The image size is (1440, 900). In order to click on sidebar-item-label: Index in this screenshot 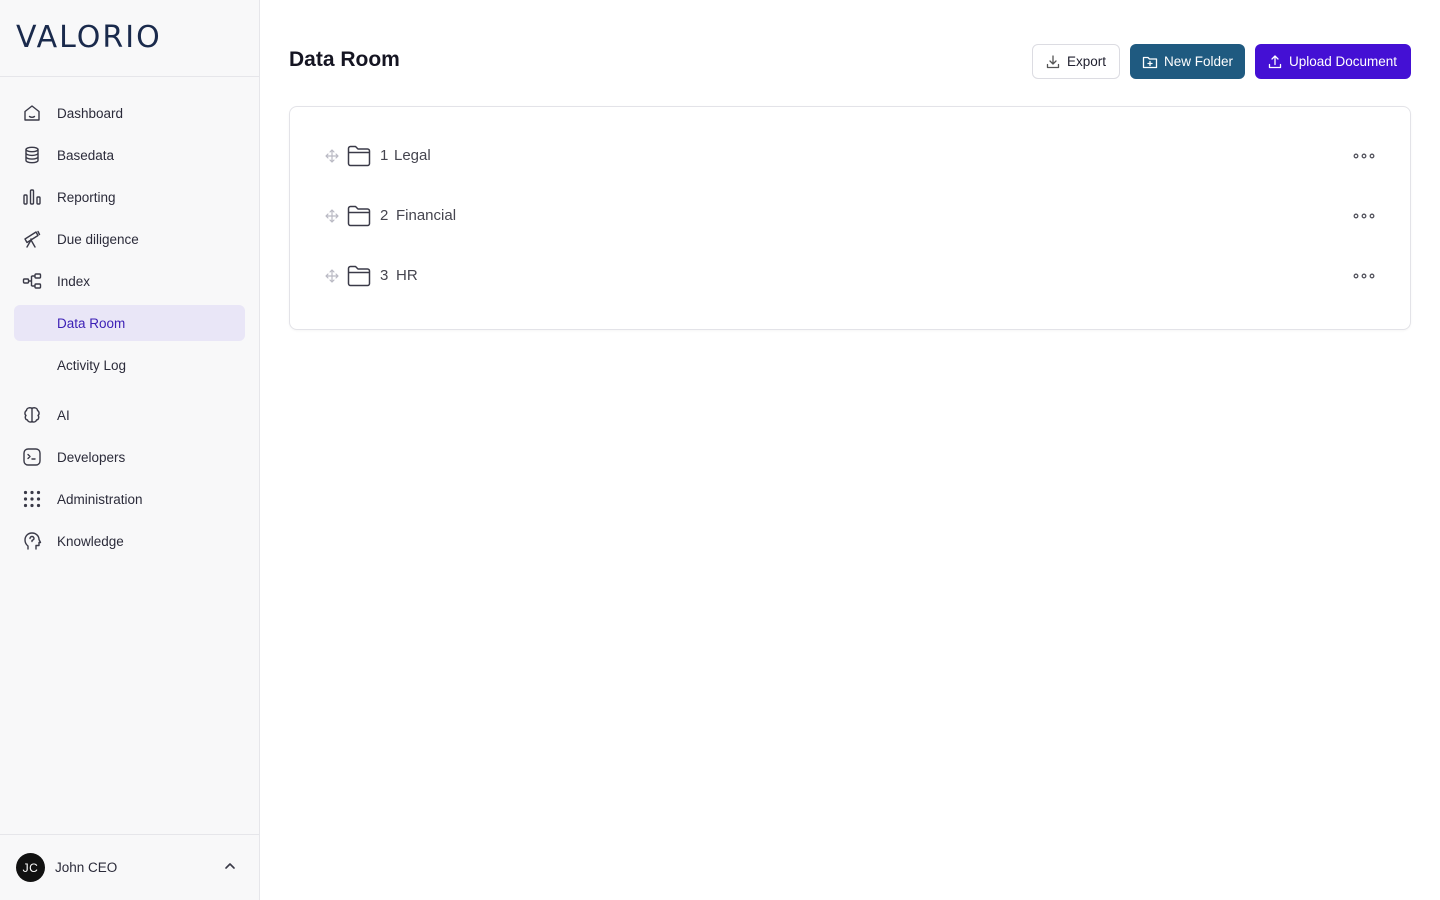, I will do `click(74, 281)`.